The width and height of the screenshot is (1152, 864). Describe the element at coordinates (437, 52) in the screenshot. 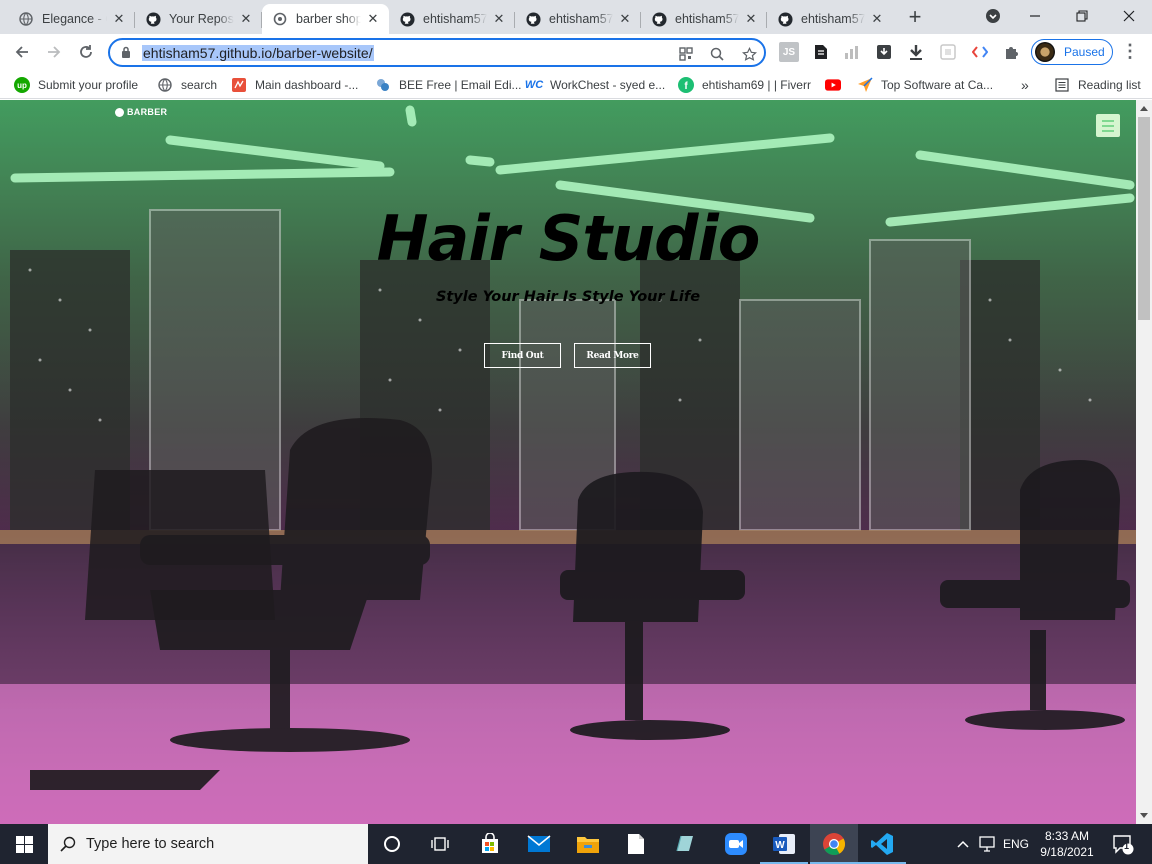

I see `address-bar: ehtisham57.github.io/barber-website/` at that location.